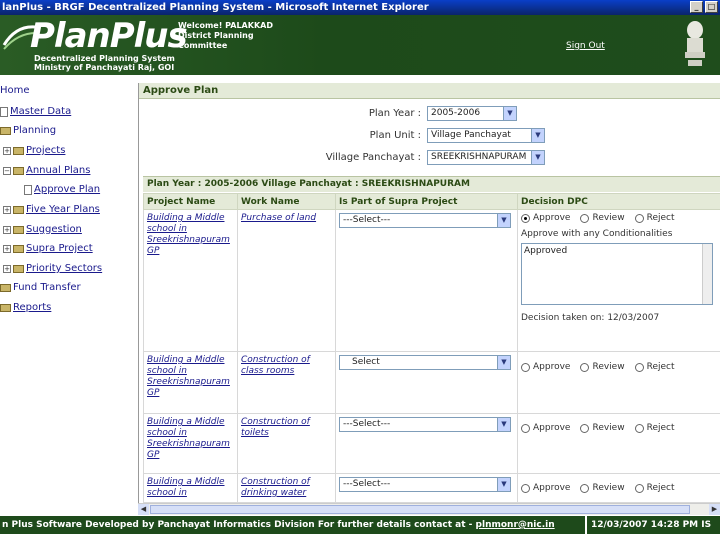 This screenshot has width=720, height=540. I want to click on work-name-link: Purchase of land, so click(286, 218).